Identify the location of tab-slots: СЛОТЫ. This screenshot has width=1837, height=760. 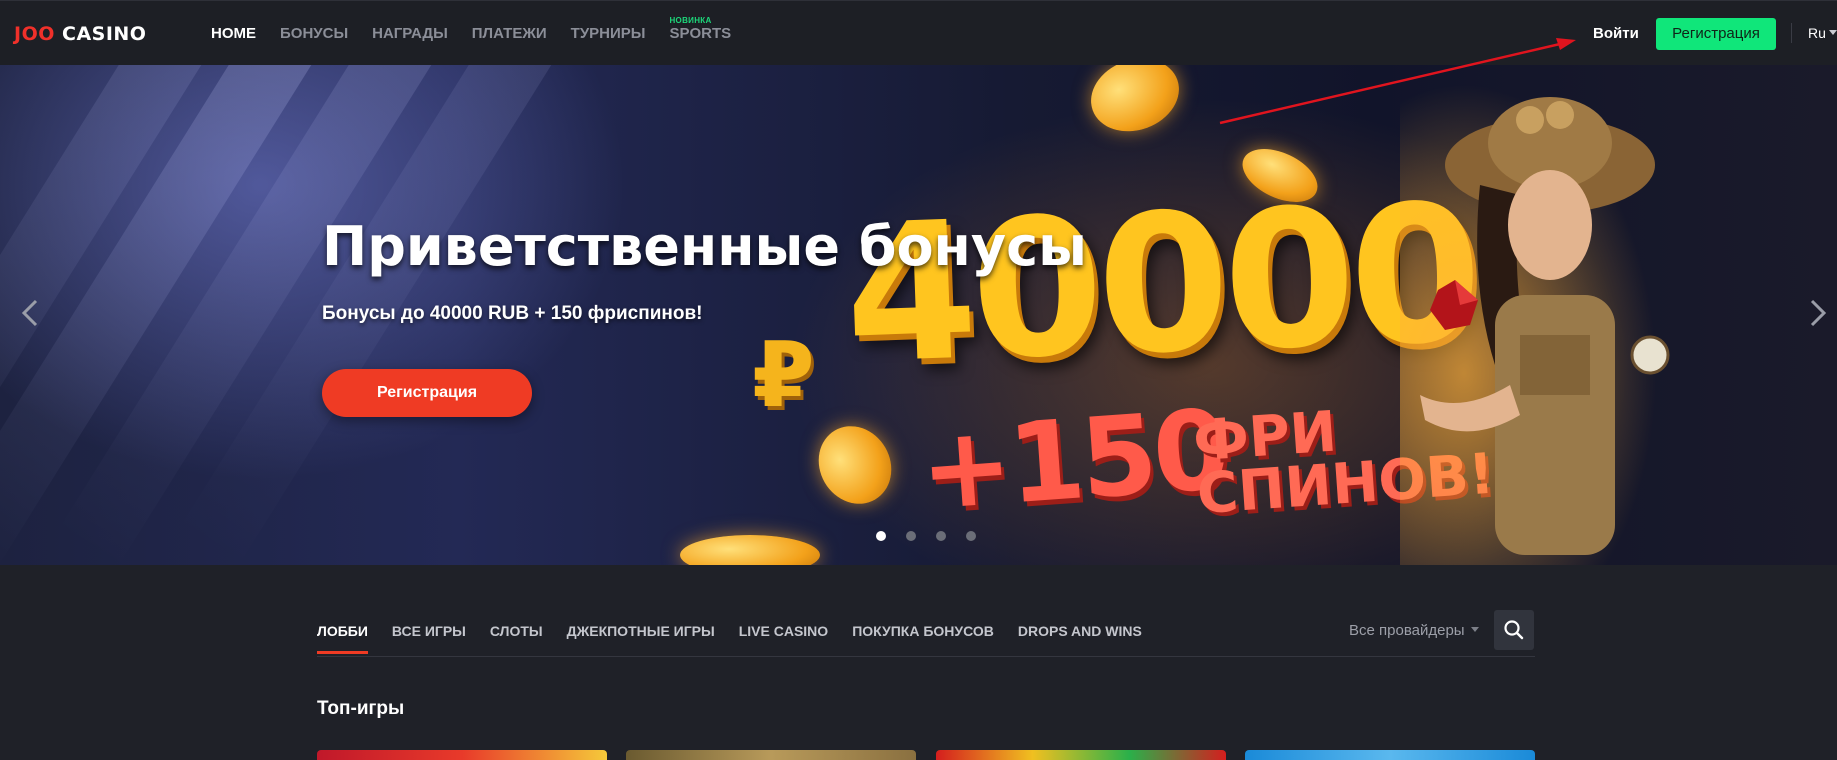
(516, 631).